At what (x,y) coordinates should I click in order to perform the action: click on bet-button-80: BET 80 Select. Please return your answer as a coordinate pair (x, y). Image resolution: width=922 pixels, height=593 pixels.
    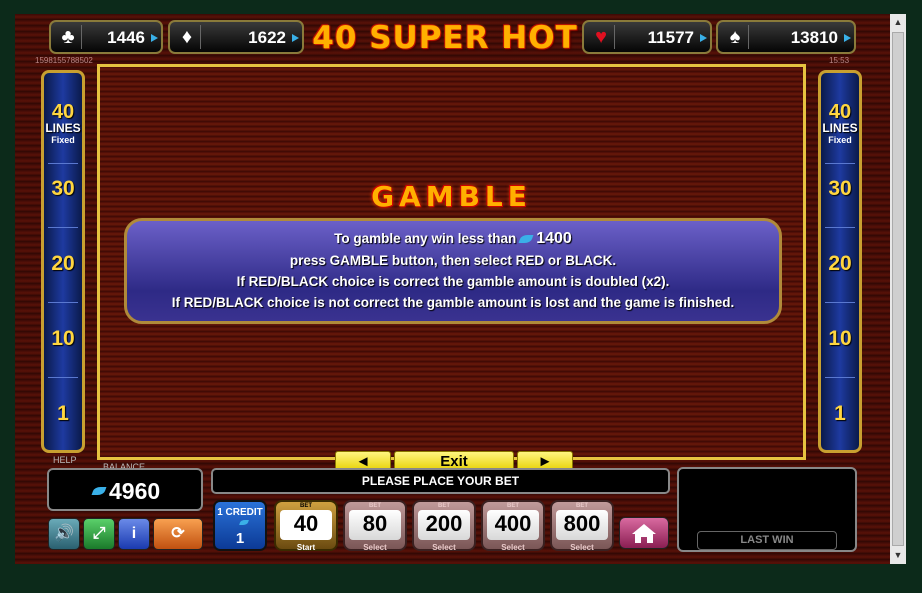
    Looking at the image, I should click on (375, 526).